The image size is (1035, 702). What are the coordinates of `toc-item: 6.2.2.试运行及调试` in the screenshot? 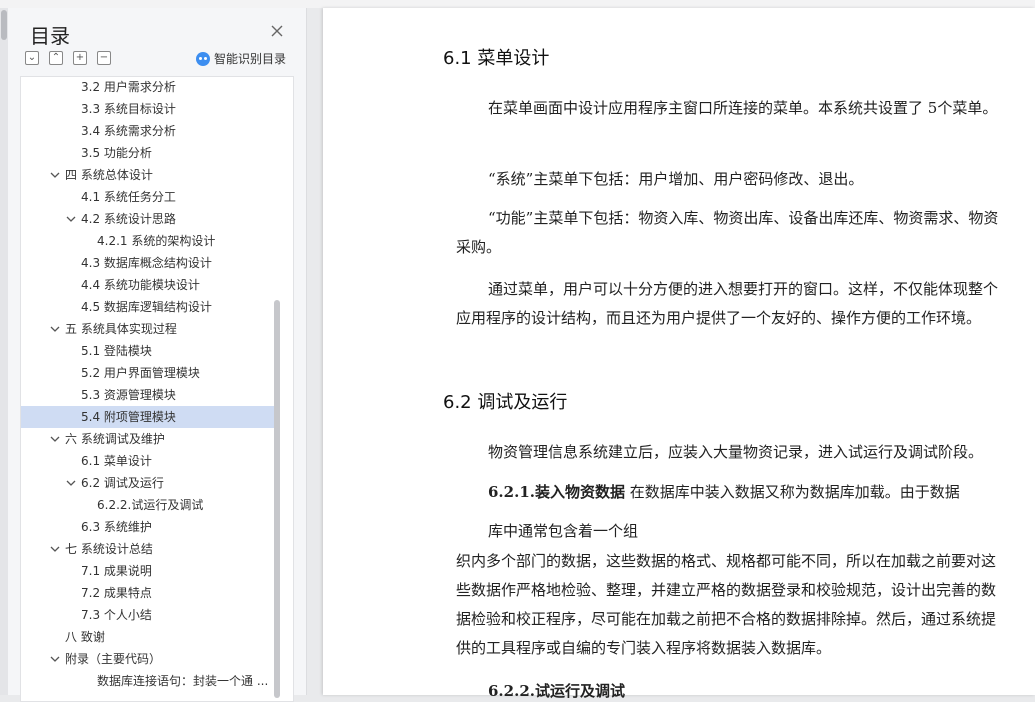 It's located at (149, 505).